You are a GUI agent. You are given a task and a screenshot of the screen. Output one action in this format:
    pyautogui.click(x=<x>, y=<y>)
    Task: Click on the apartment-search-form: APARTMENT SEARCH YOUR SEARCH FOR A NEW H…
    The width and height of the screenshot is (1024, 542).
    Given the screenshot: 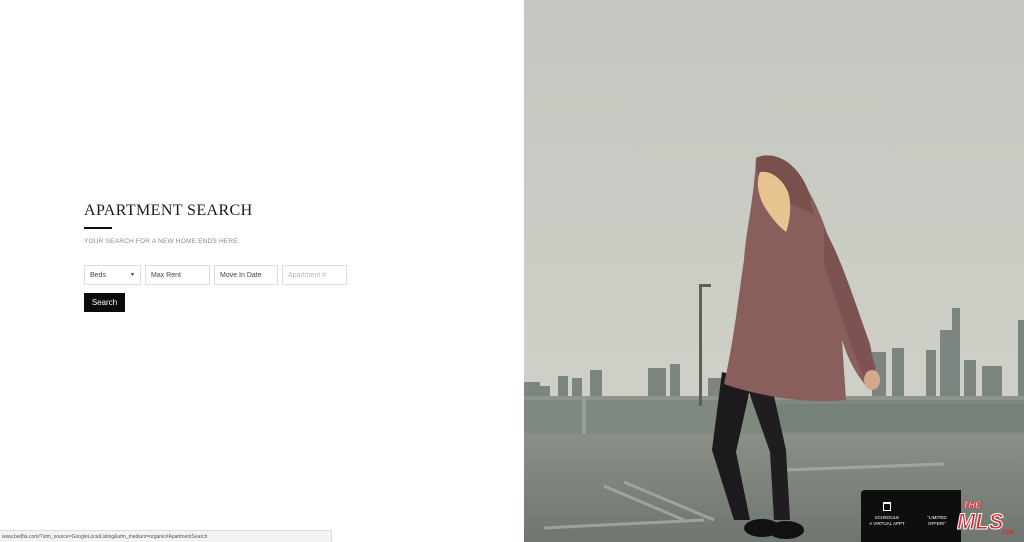 What is the action you would take?
    pyautogui.click(x=234, y=257)
    